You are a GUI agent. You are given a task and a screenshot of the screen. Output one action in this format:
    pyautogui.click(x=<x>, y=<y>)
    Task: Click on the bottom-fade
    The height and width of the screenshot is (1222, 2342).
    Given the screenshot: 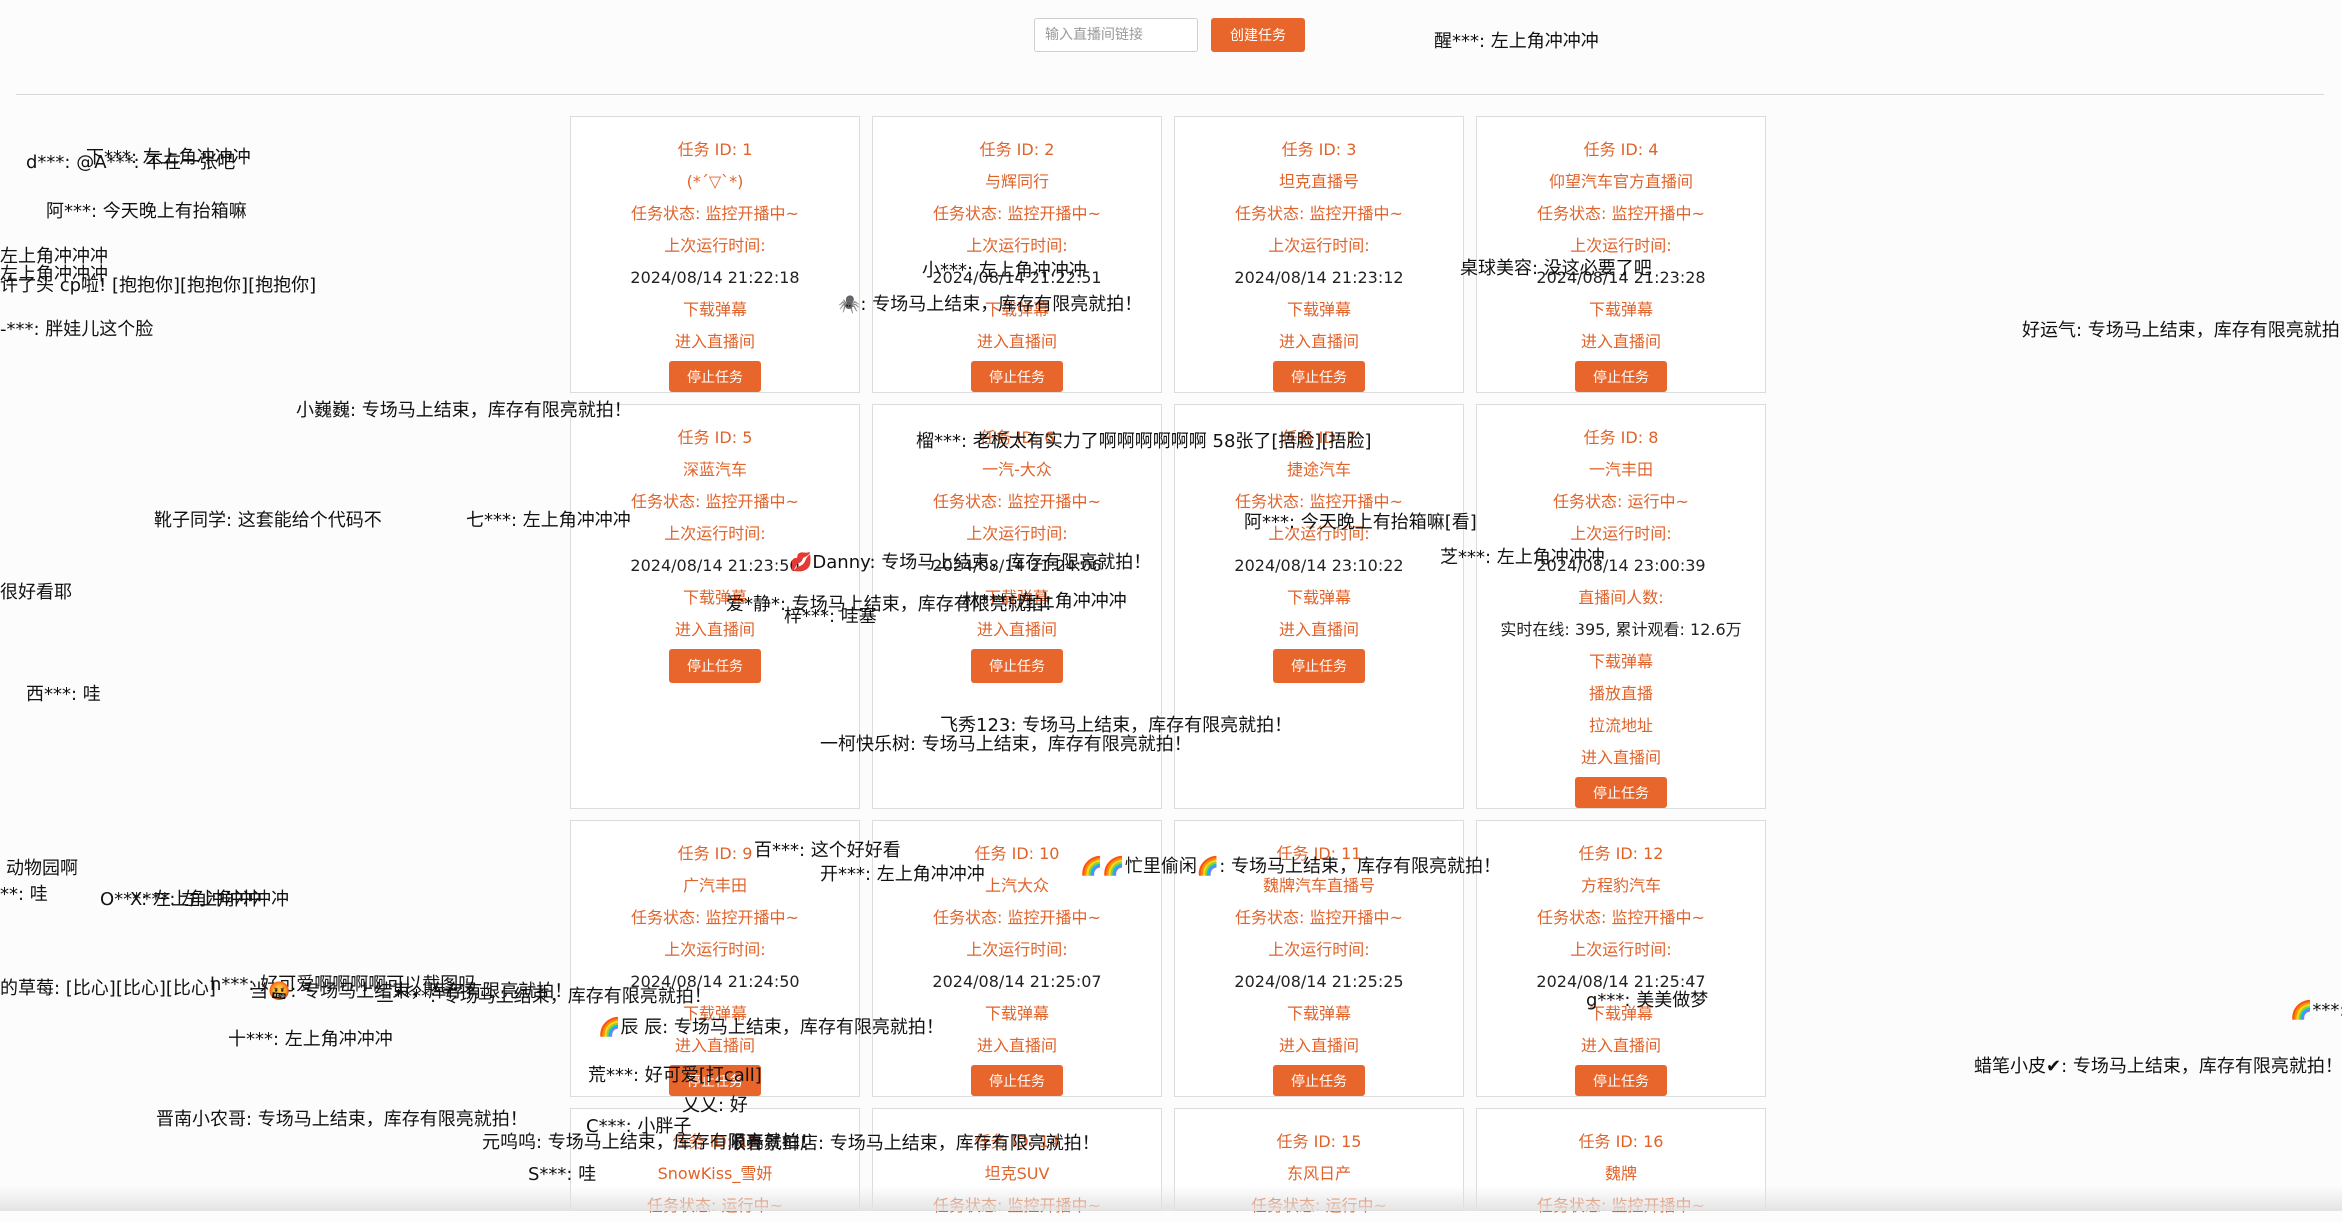 What is the action you would take?
    pyautogui.click(x=1171, y=1198)
    